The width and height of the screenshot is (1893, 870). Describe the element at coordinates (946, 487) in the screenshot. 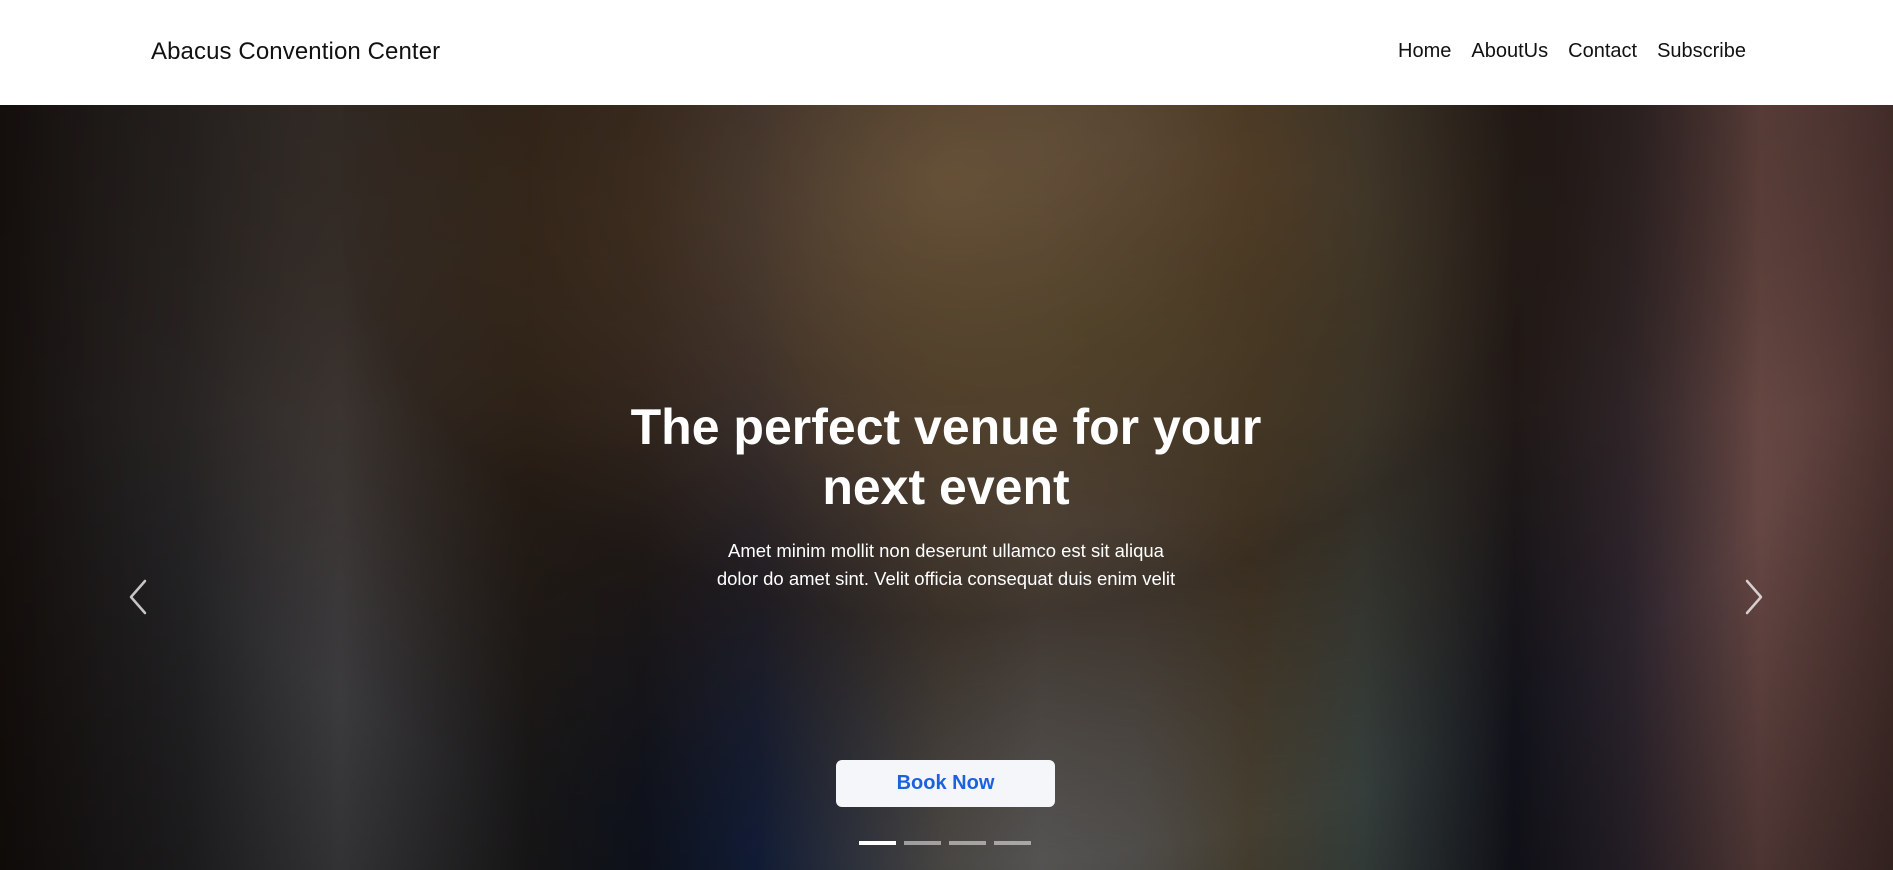

I see `hero-headline-line-2: next event` at that location.